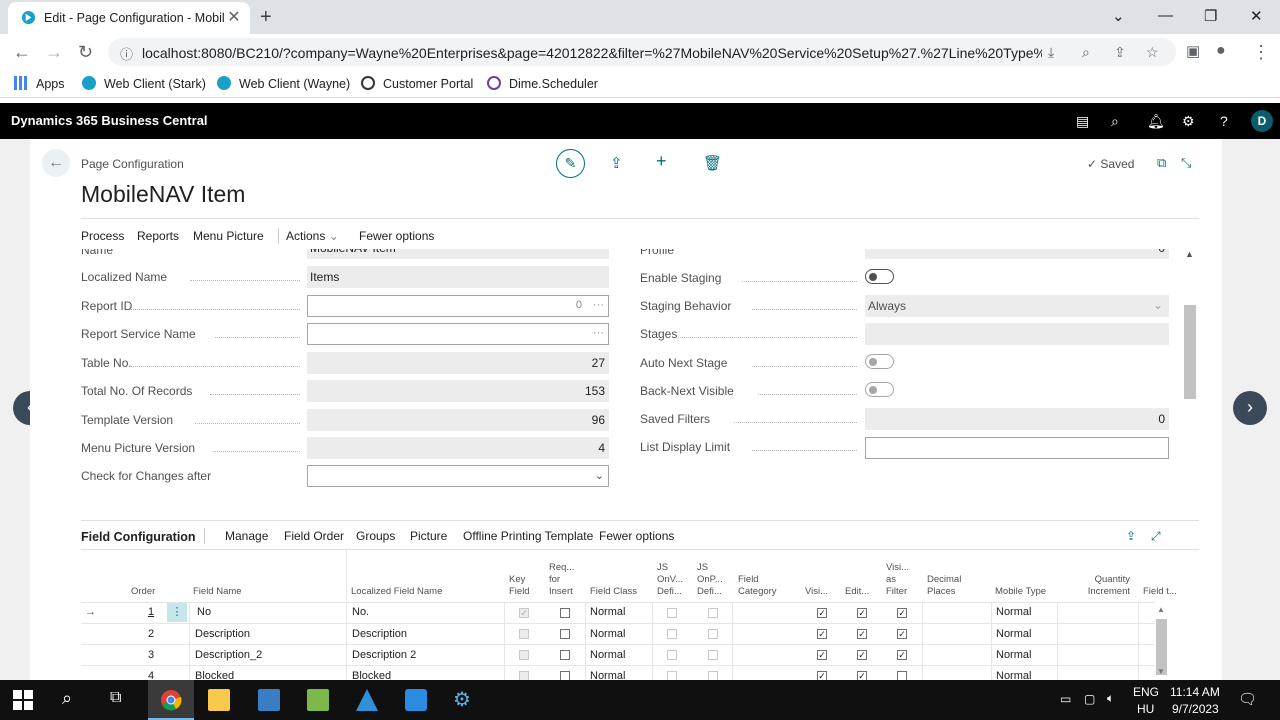 The image size is (1280, 720). Describe the element at coordinates (54, 52) in the screenshot. I see `forward-icon: →` at that location.